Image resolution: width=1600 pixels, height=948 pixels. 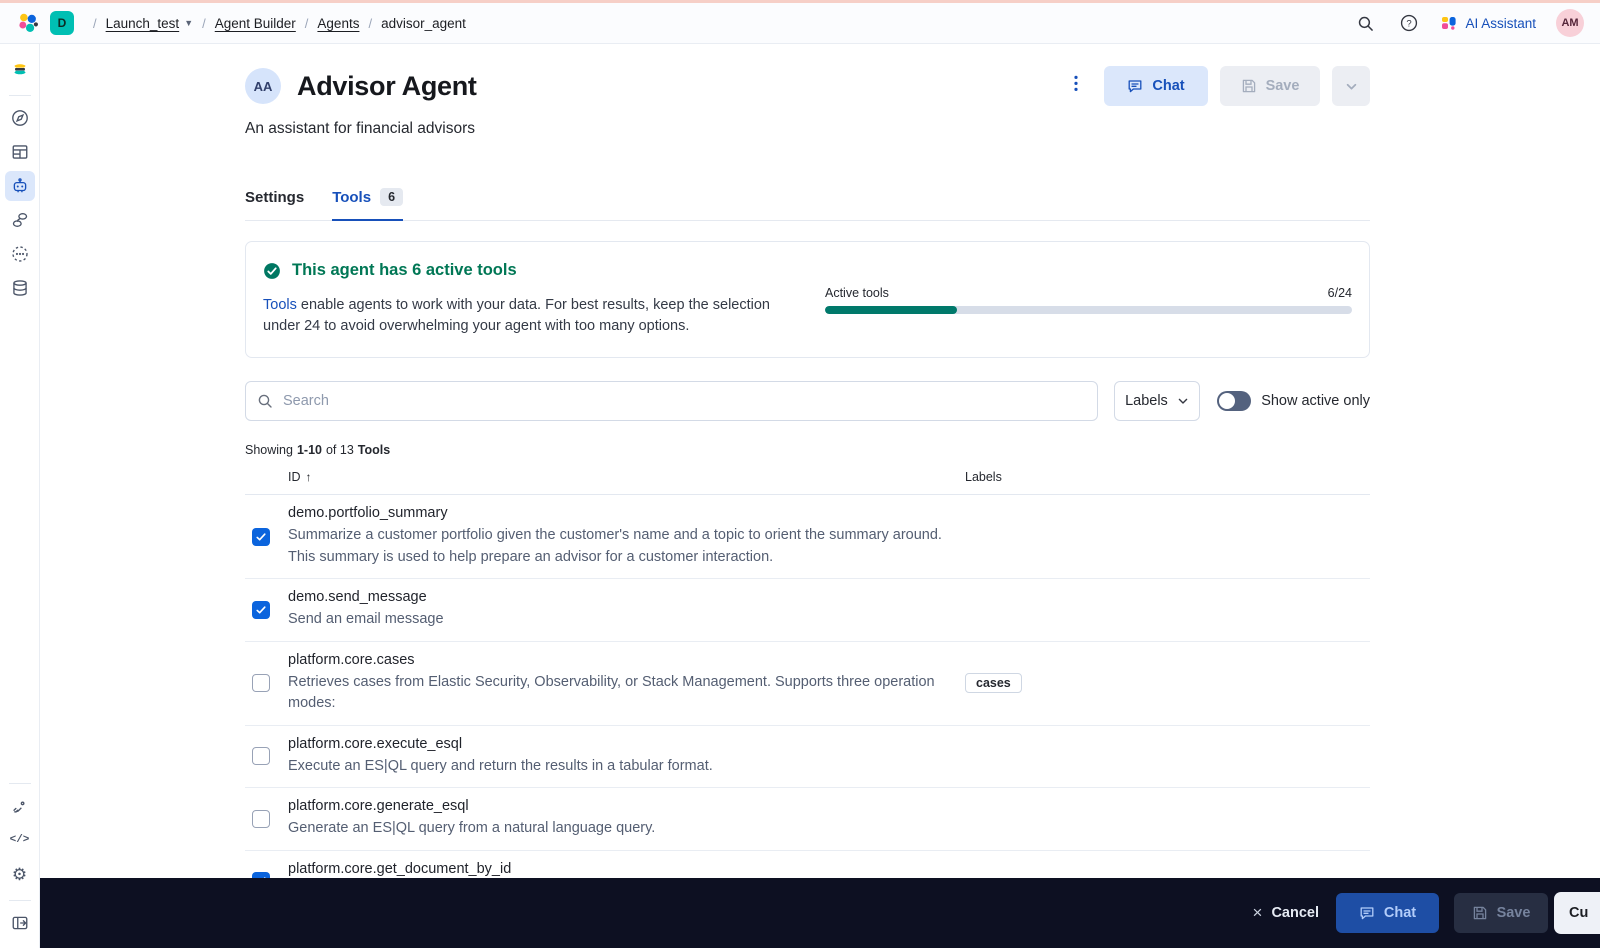 I want to click on tab-divider, so click(x=807, y=220).